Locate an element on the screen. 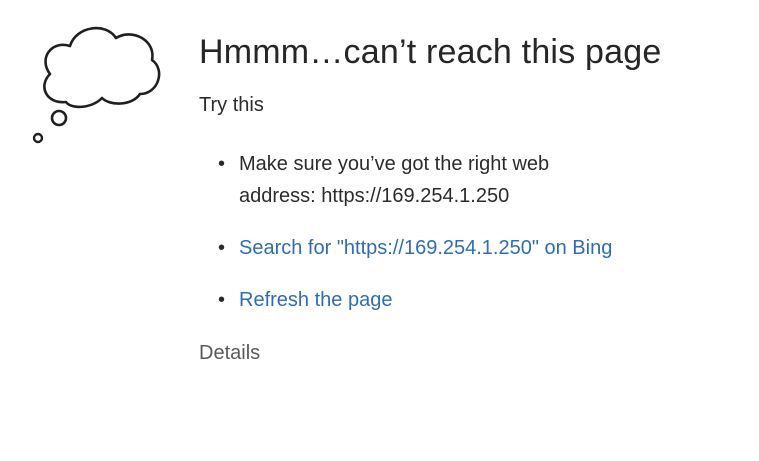 Image resolution: width=759 pixels, height=461 pixels. suggestion-refresh: • Refresh the page is located at coordinates (469, 300).